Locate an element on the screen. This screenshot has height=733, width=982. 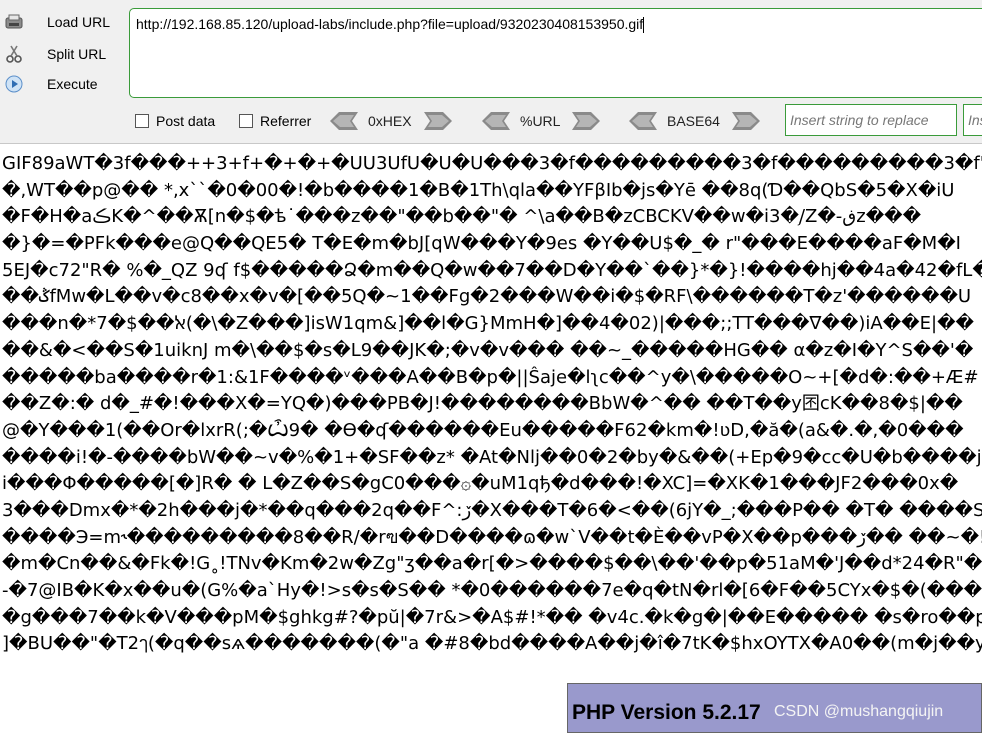
referrer-checkbox: Referrer is located at coordinates (275, 121).